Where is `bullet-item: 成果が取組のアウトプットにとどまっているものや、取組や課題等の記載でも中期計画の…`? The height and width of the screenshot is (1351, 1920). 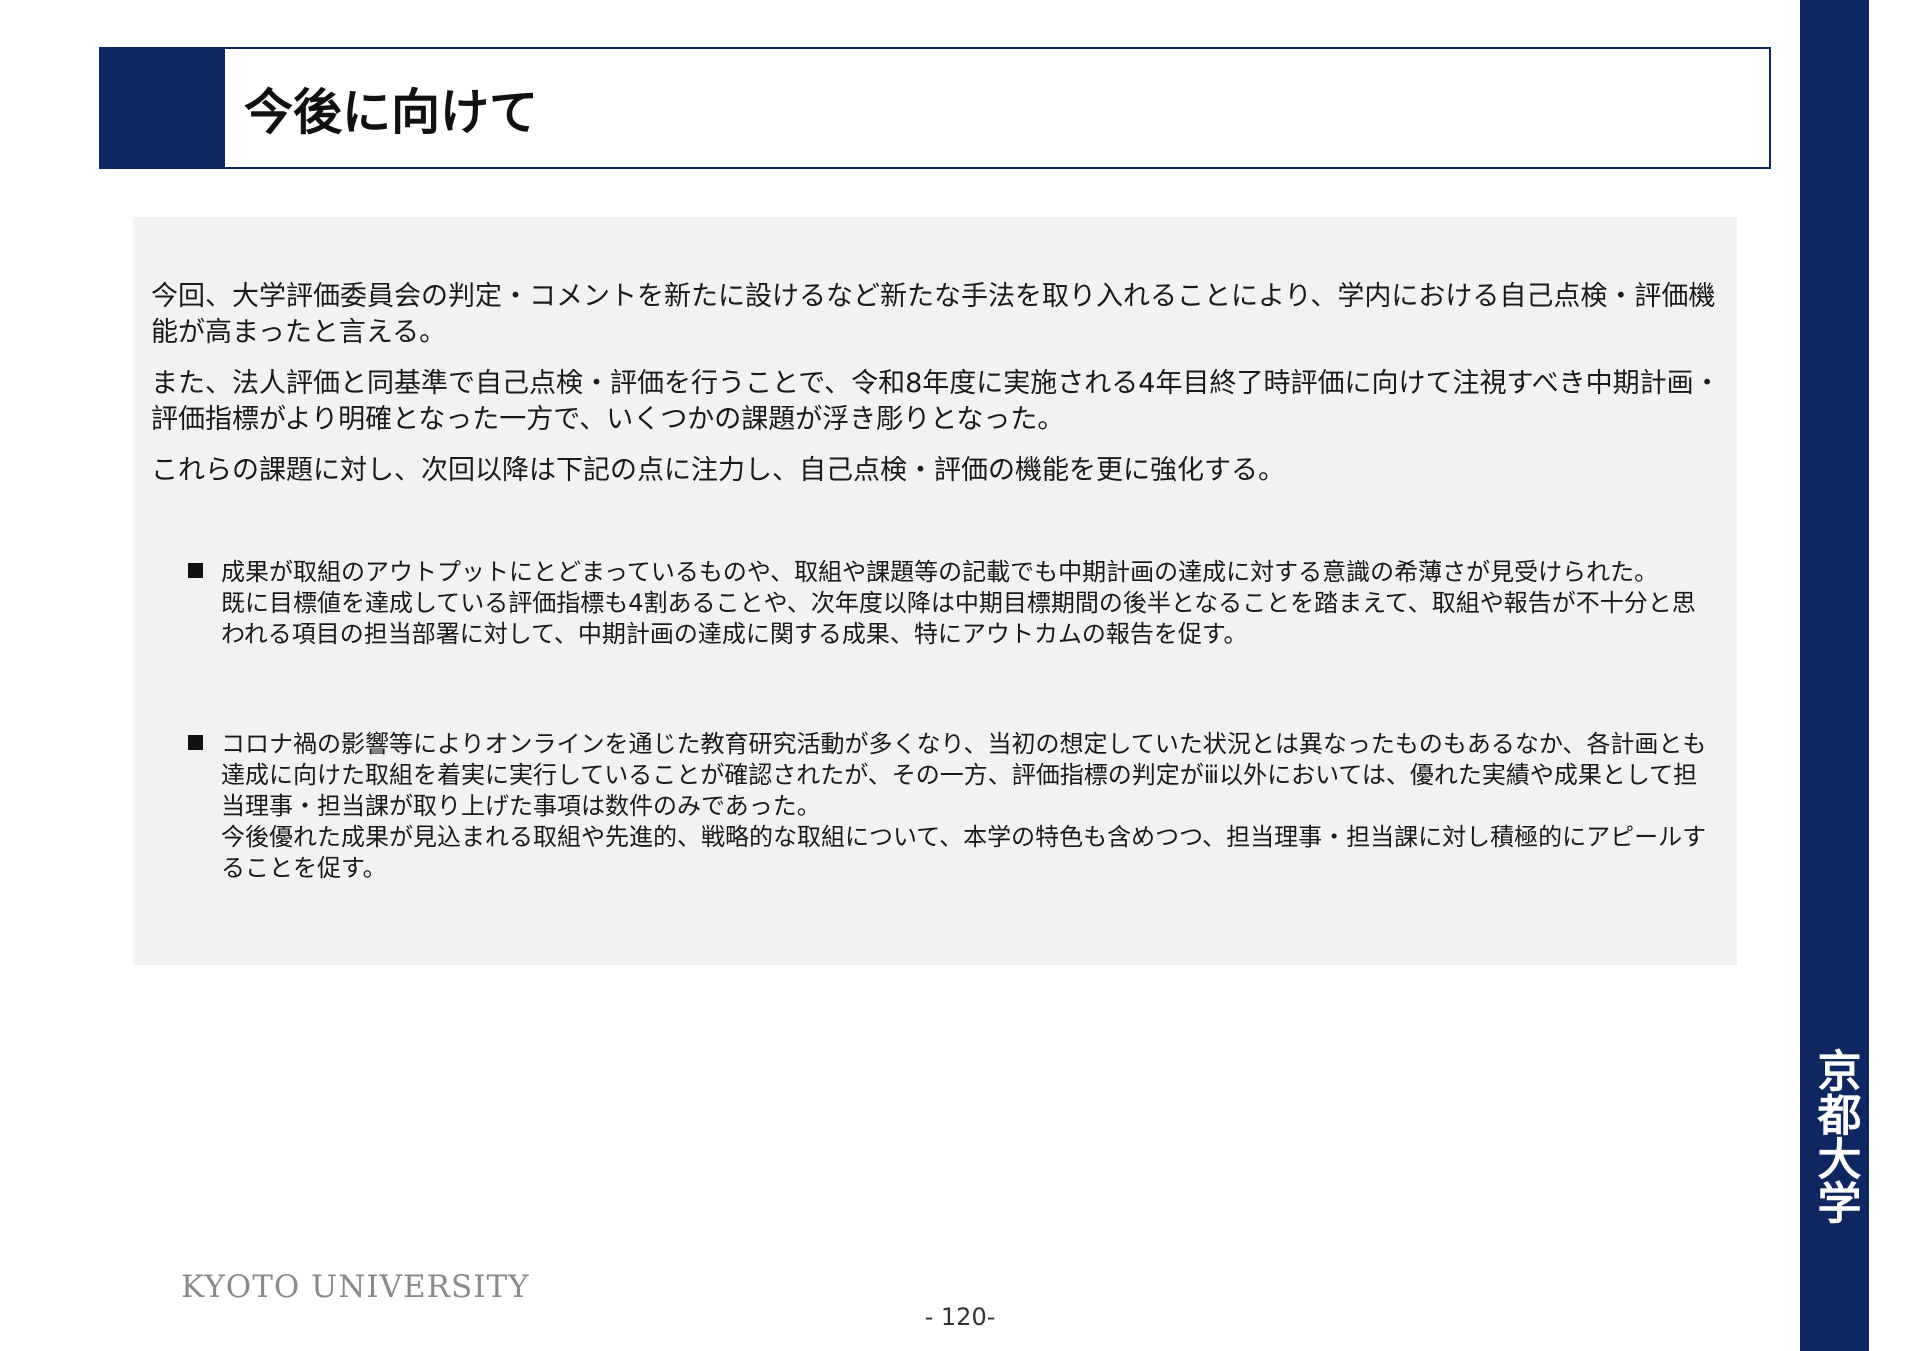
bullet-item: 成果が取組のアウトプットにとどまっているものや、取組や課題等の記載でも中期計画の… is located at coordinates (948, 603).